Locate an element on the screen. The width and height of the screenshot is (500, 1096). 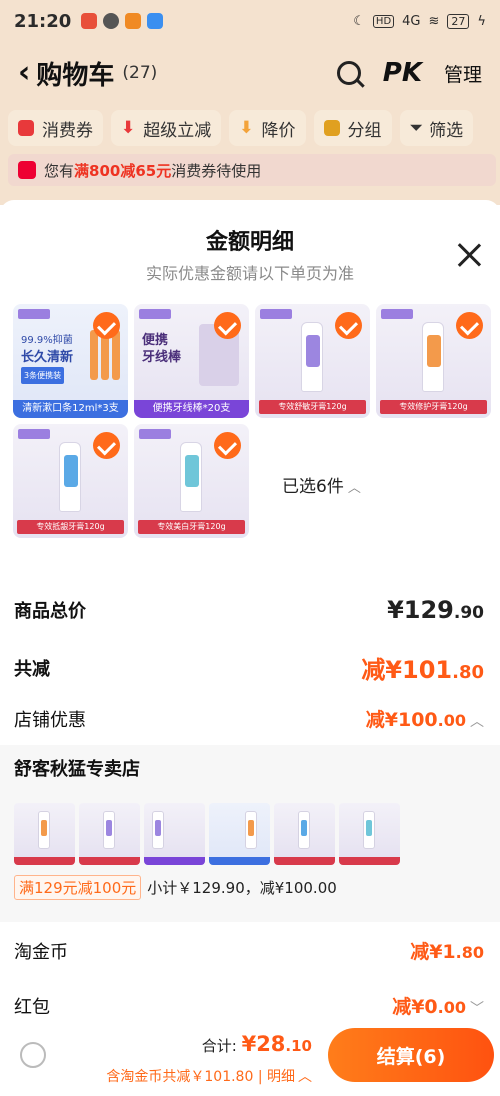
moon-icon: ☾ is located at coordinates (359, 21).